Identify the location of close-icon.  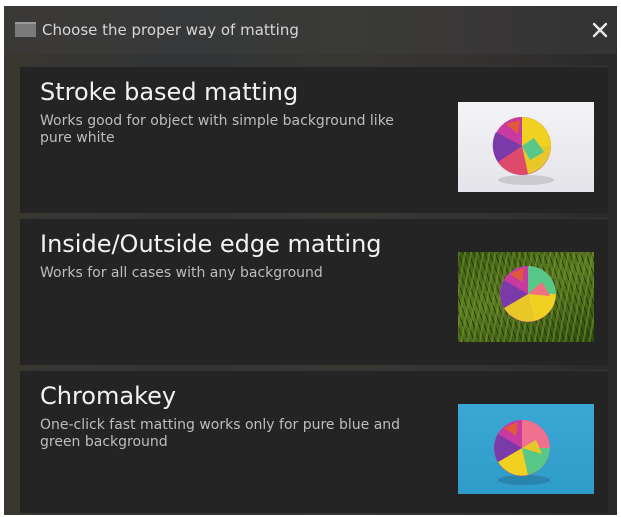
(600, 30).